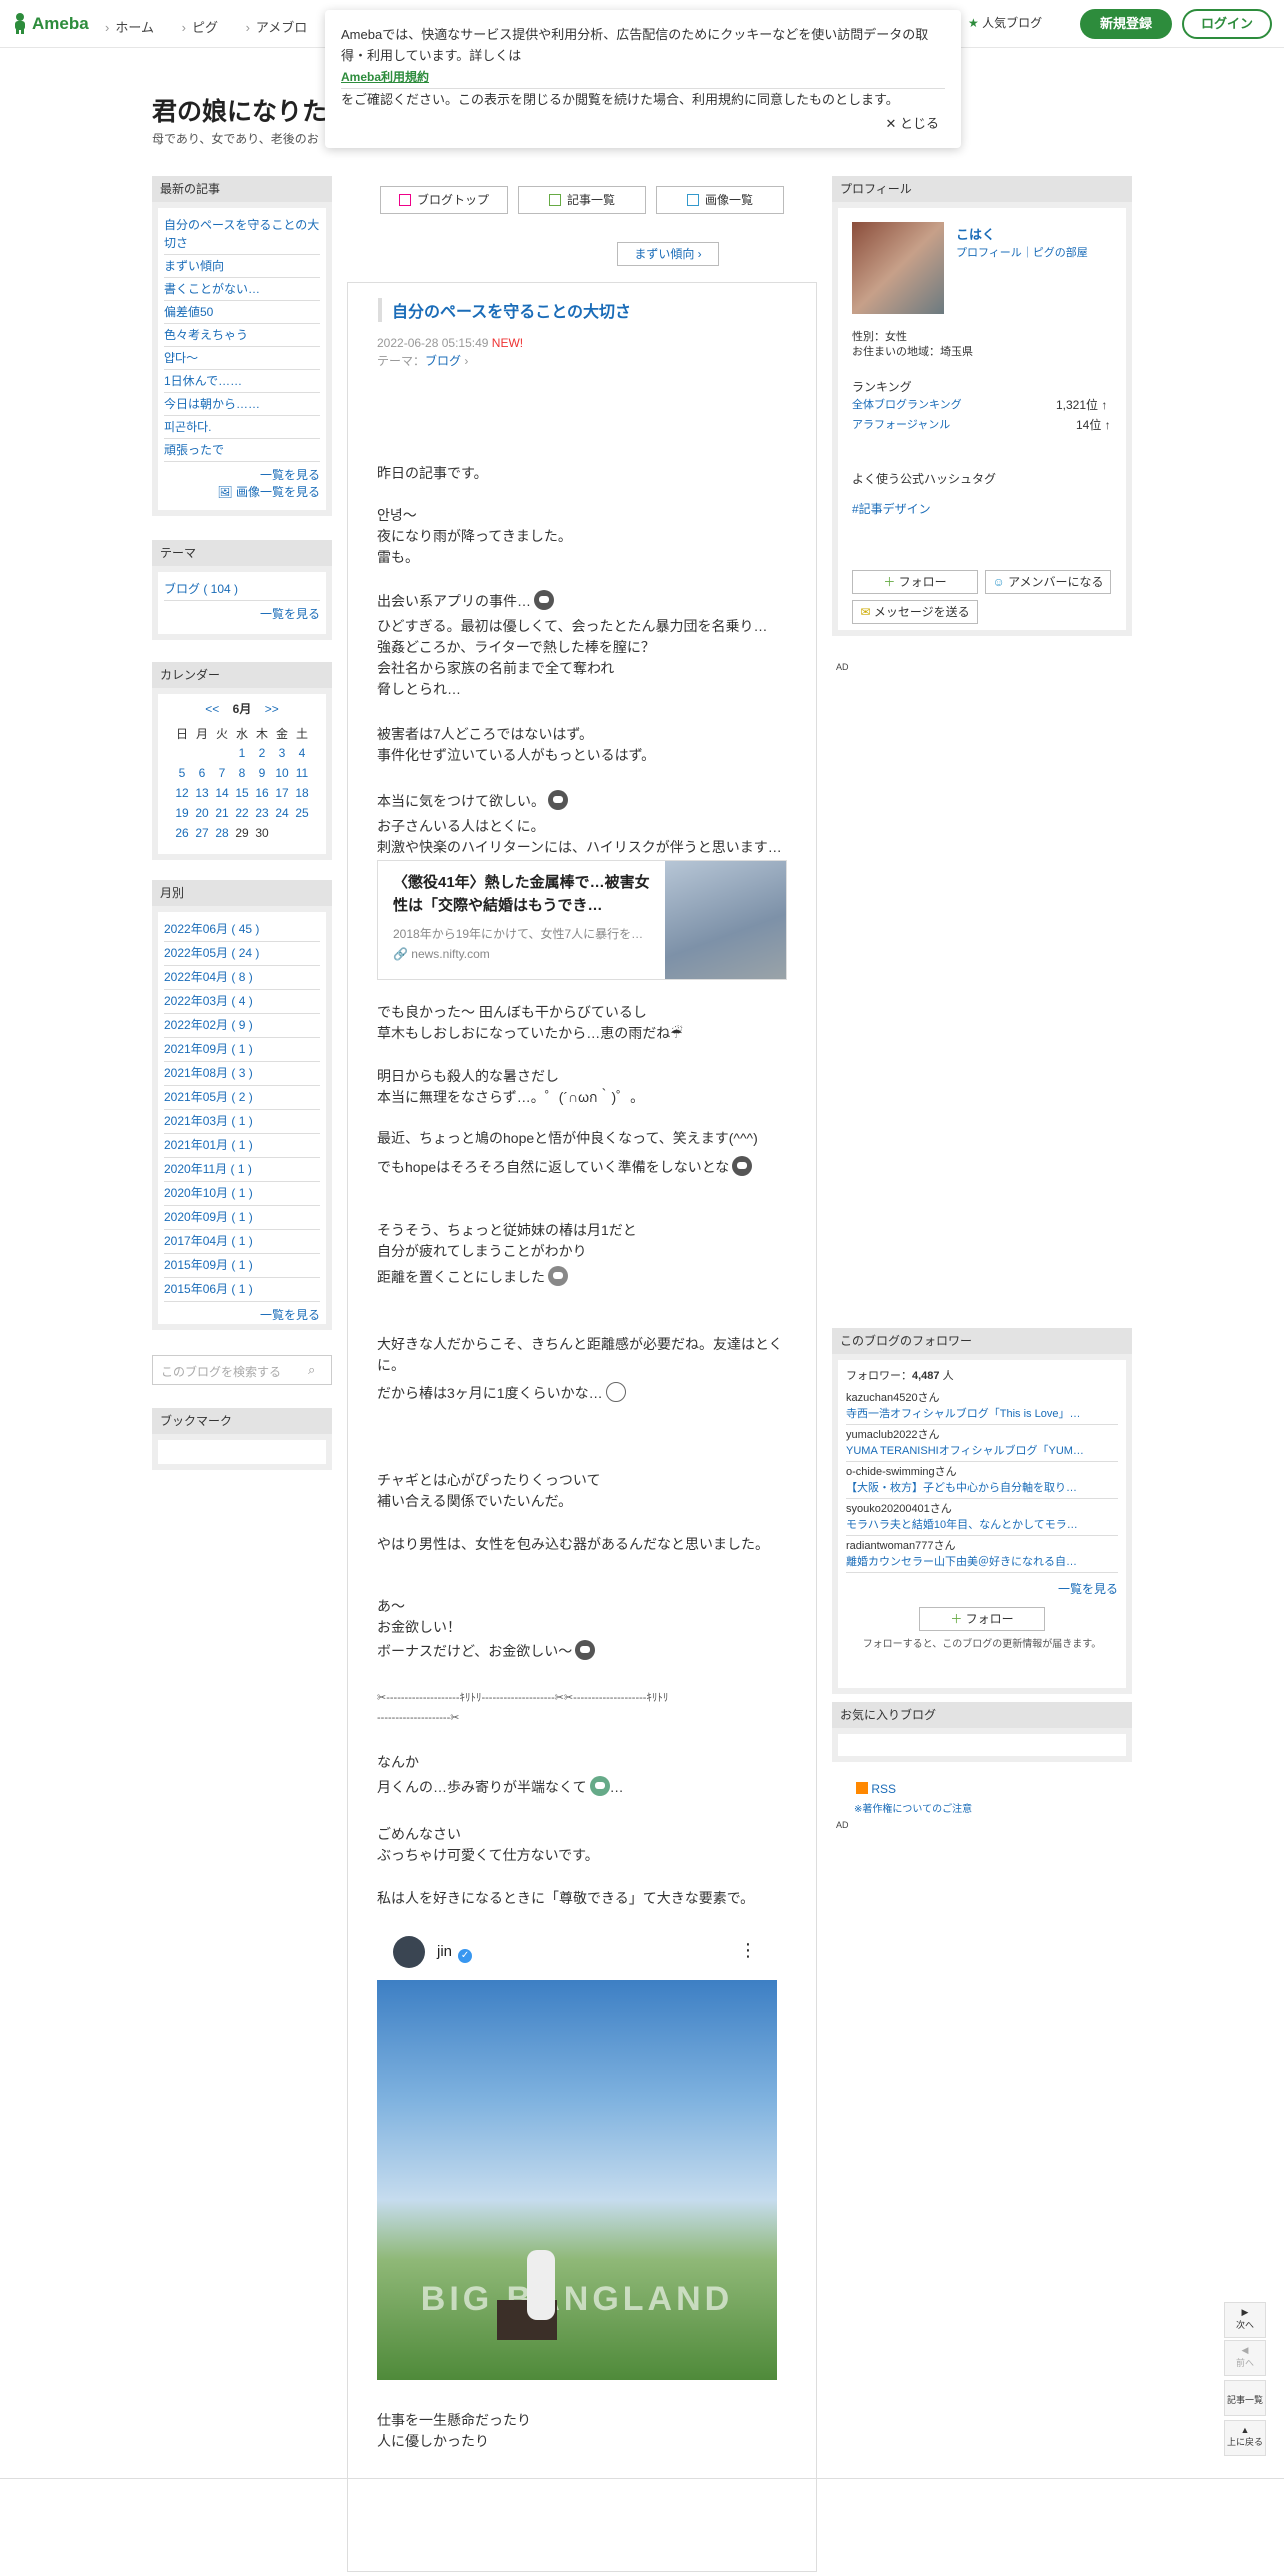 The image size is (1284, 2572). What do you see at coordinates (876, 1789) in the screenshot?
I see `rss-link: RSS` at bounding box center [876, 1789].